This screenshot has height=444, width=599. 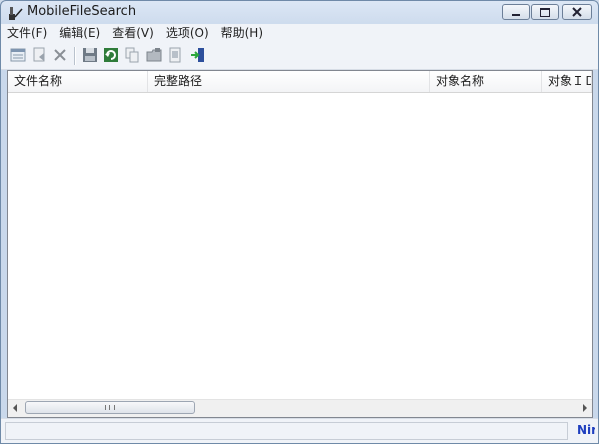 I want to click on grip-icon, so click(x=110, y=407).